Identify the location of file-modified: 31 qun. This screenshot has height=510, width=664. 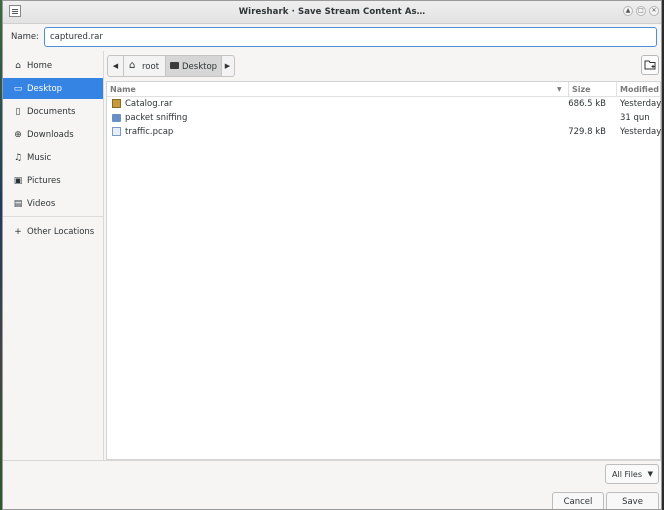
(635, 118).